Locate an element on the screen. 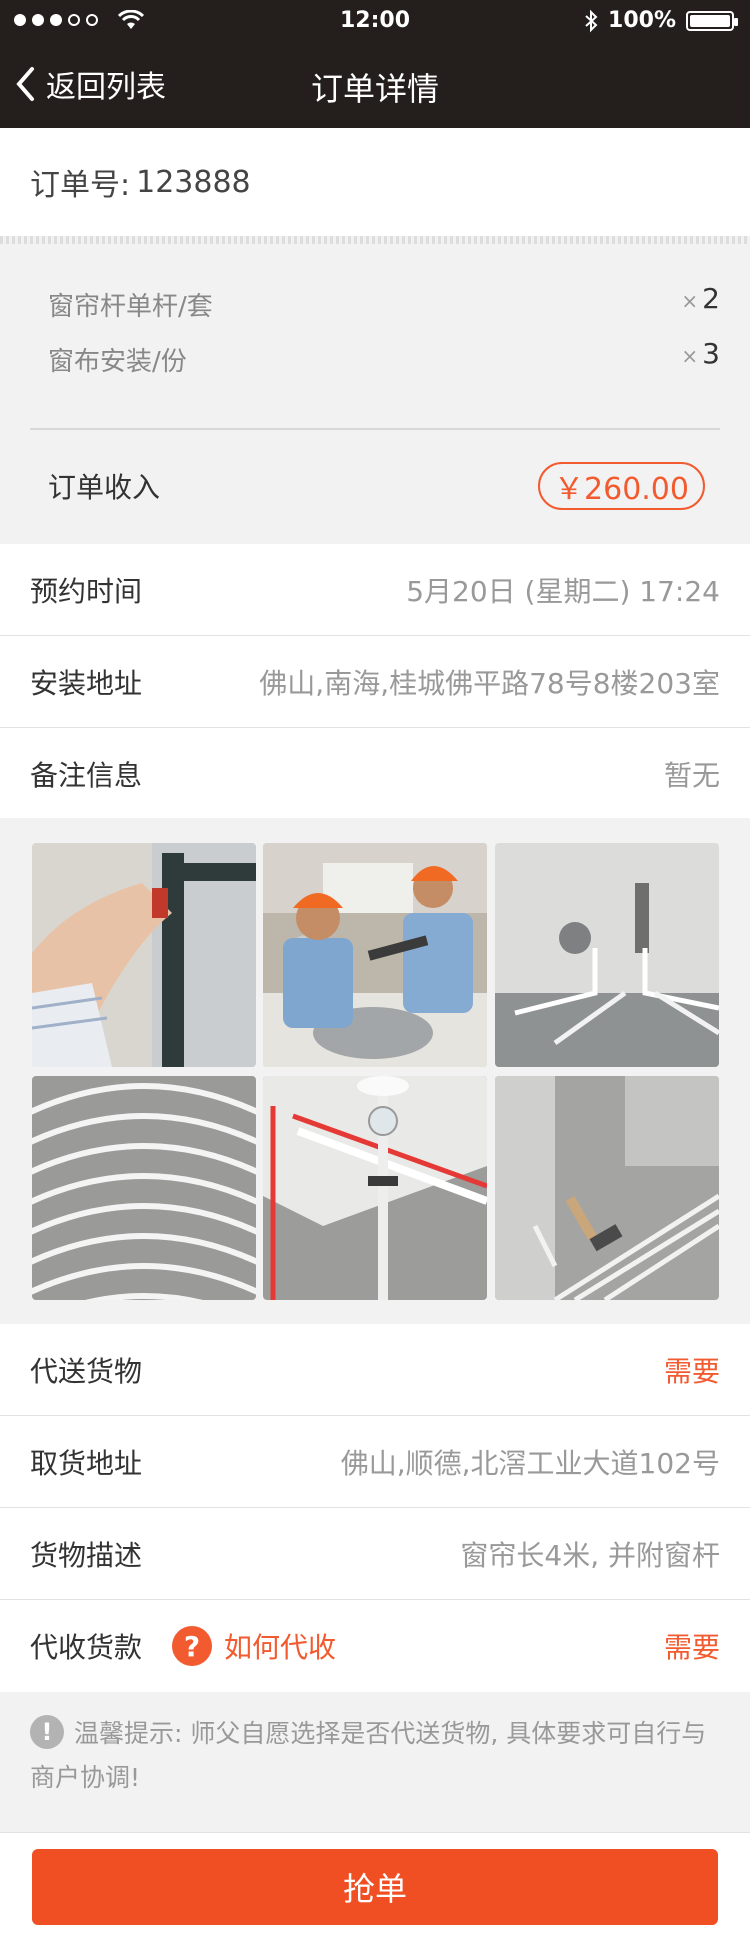 Image resolution: width=750 pixels, height=1940 pixels. item-name: 窗布安装/份 is located at coordinates (117, 362).